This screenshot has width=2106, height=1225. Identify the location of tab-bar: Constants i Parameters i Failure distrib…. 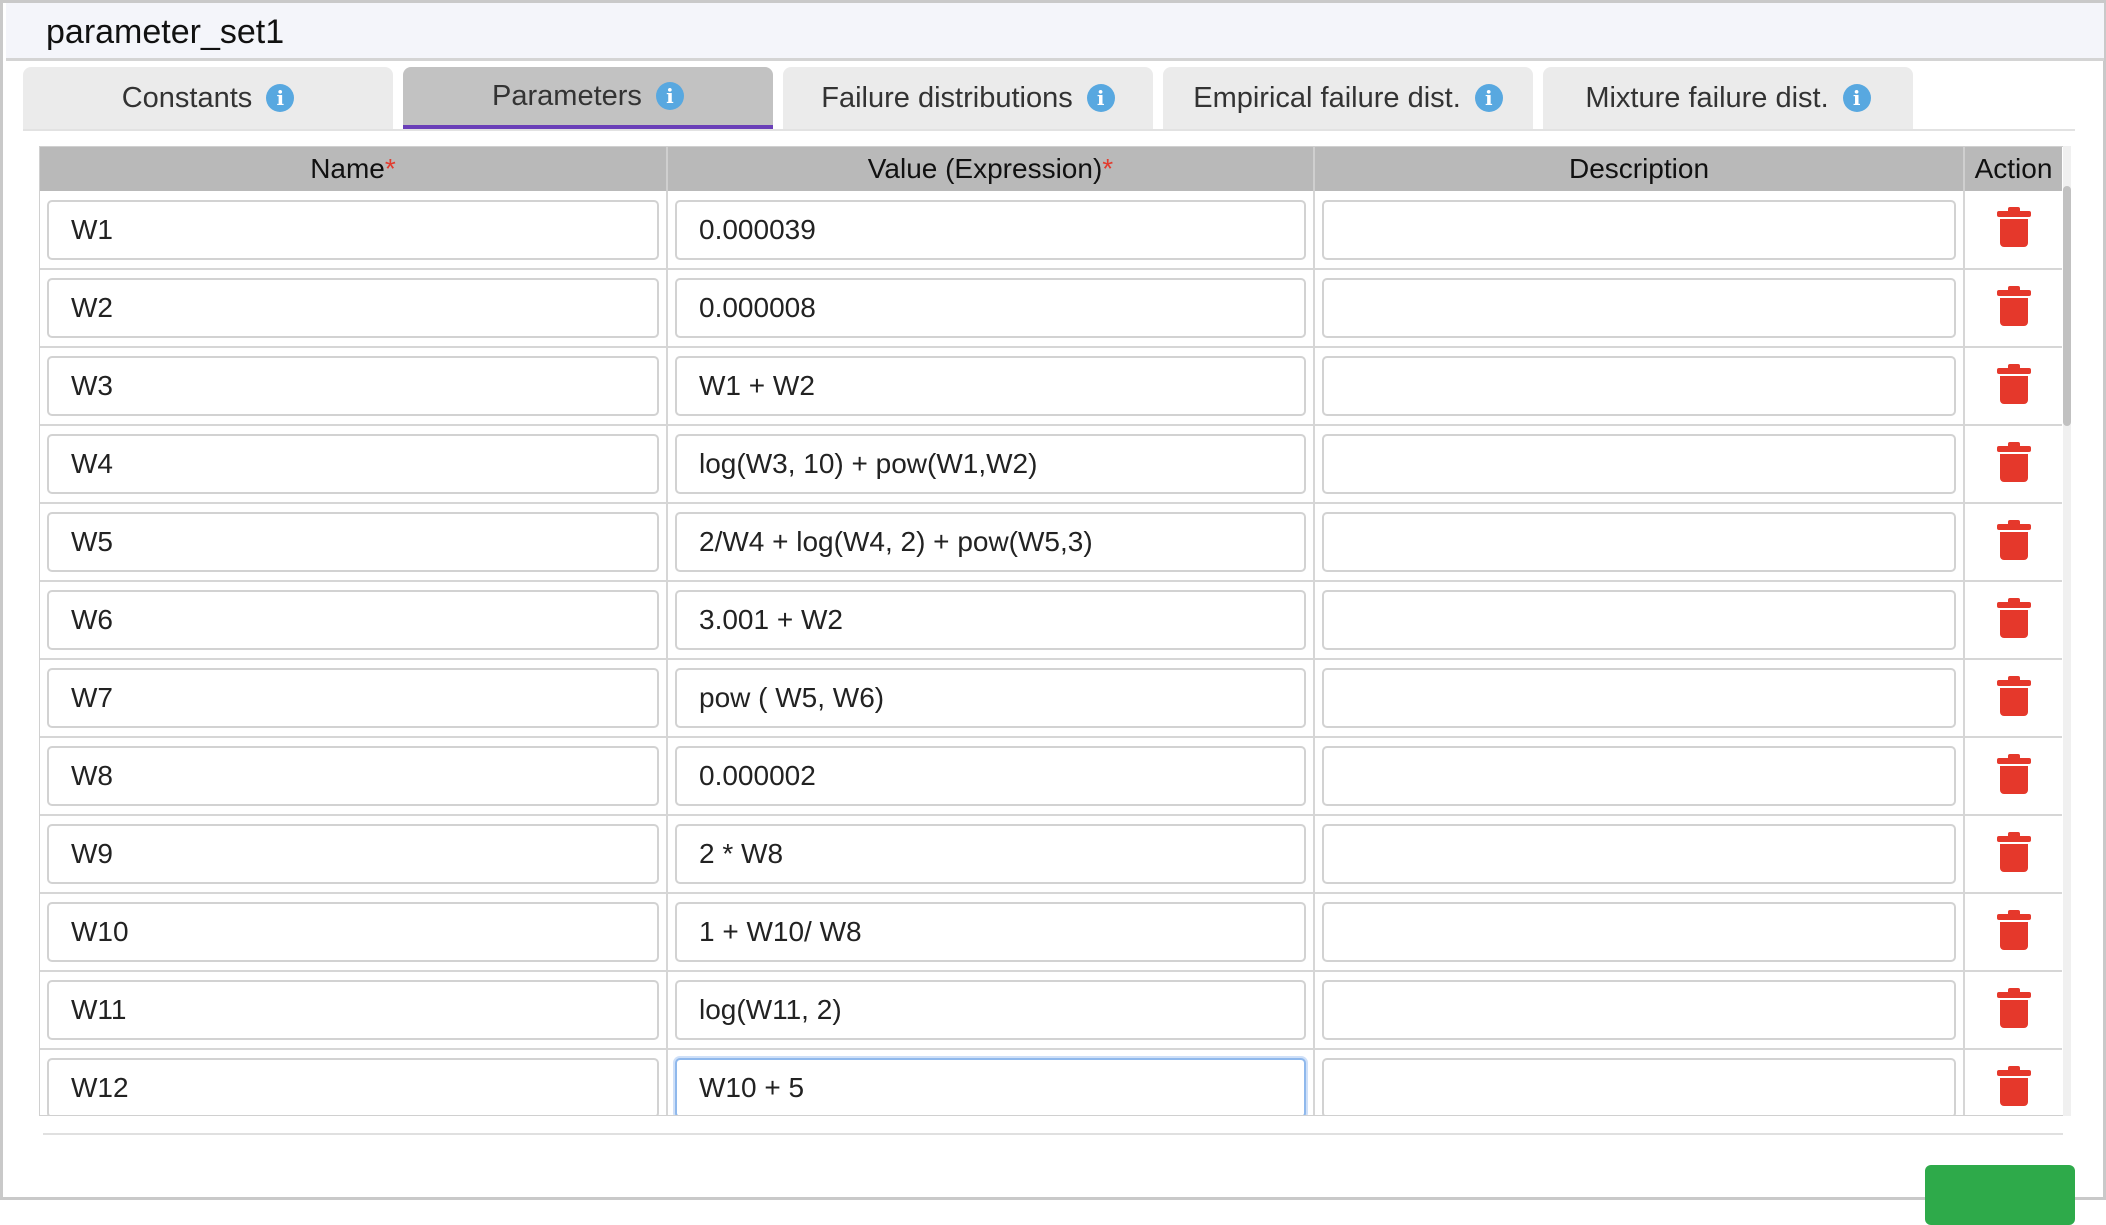
(1049, 99).